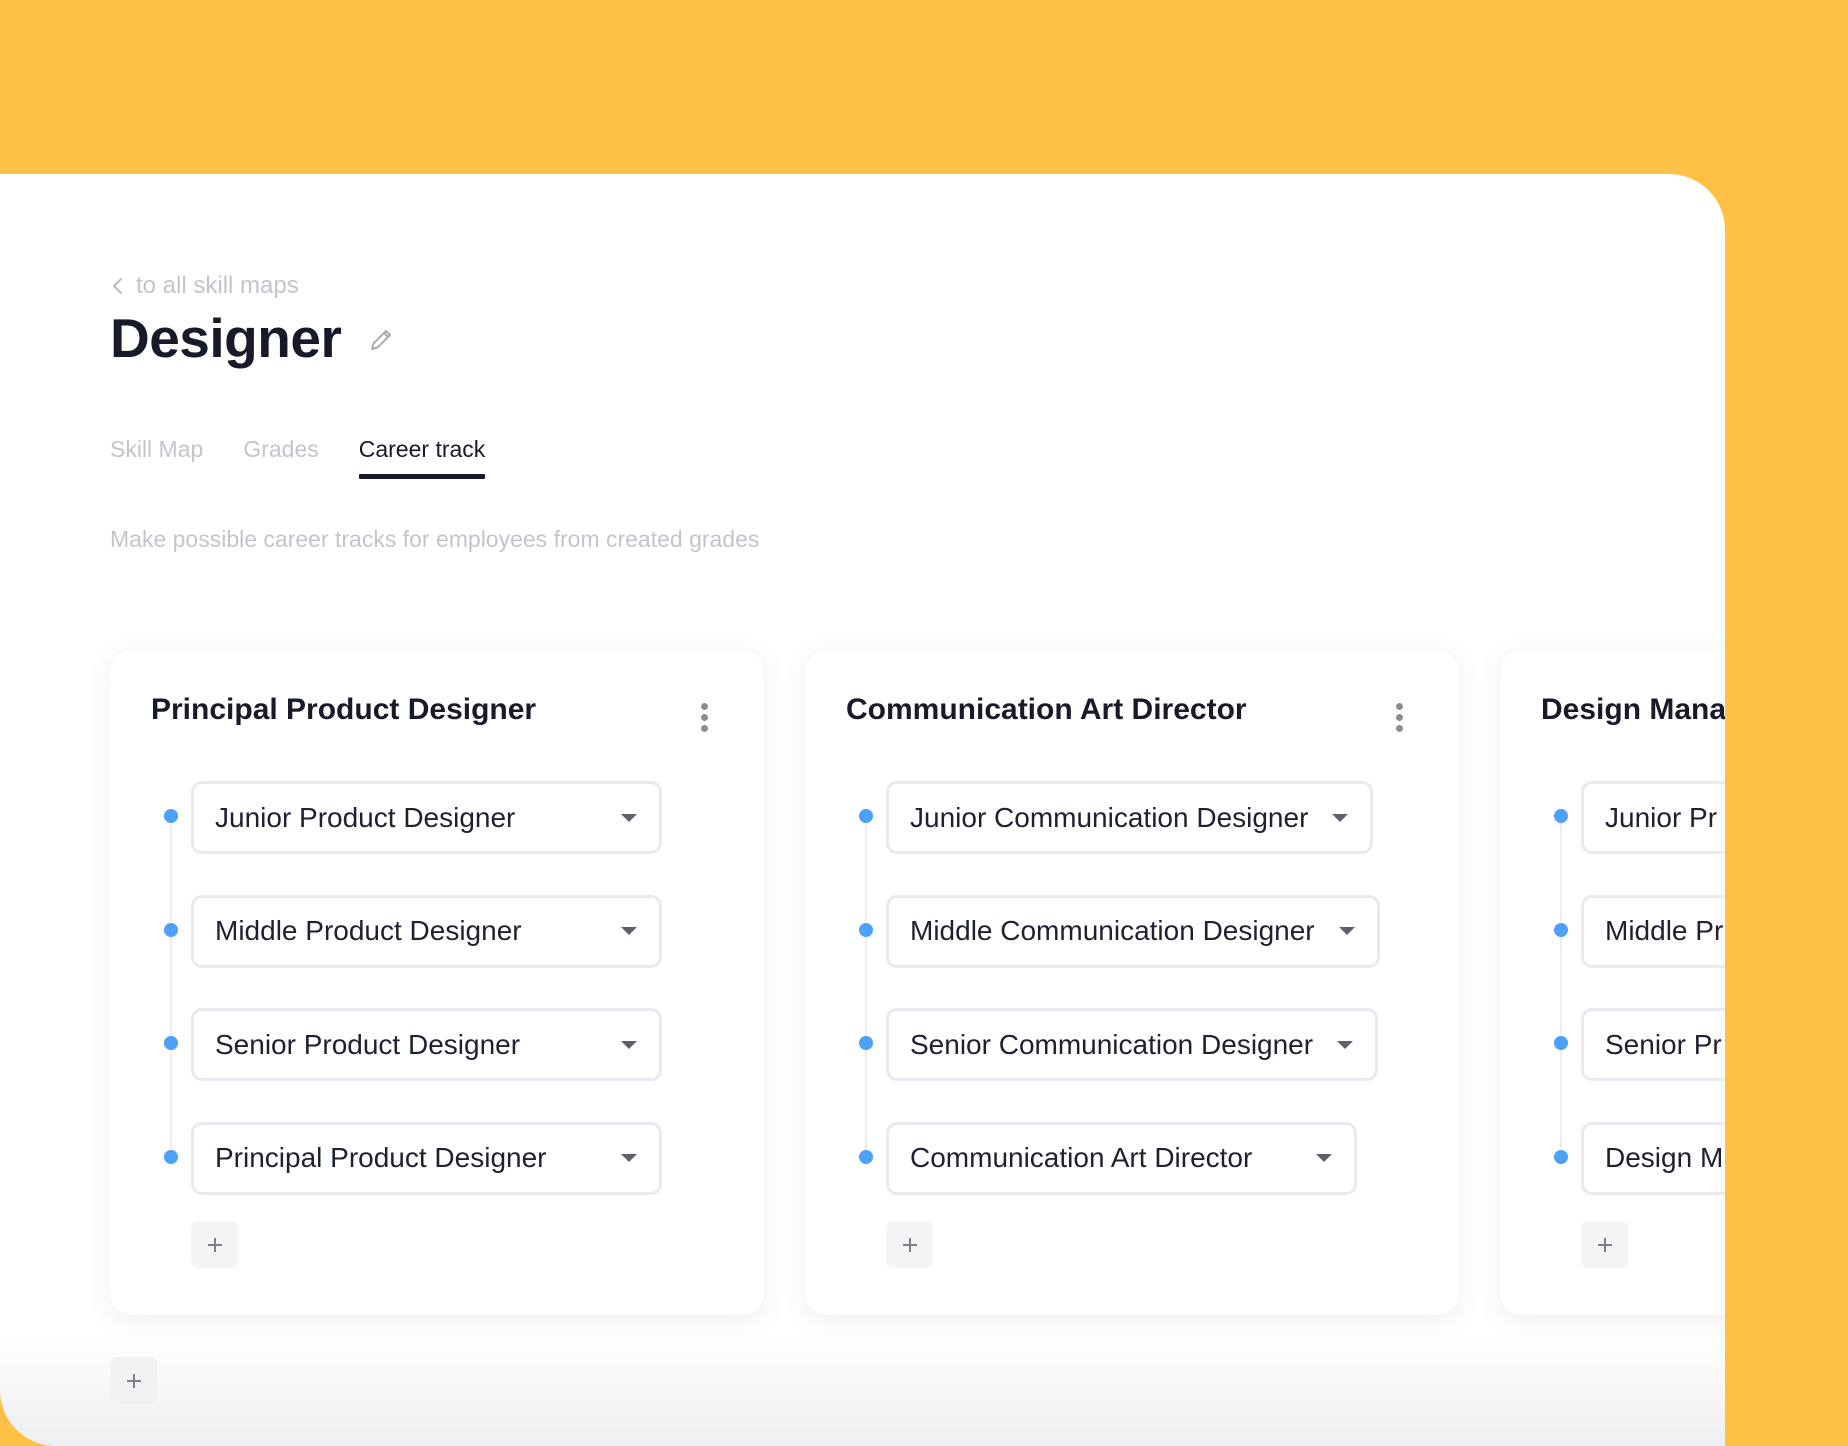 The height and width of the screenshot is (1446, 1848). I want to click on track-grades: Junior Pr Middle Pr Senior Pr Design M, so click(1638, 1008).